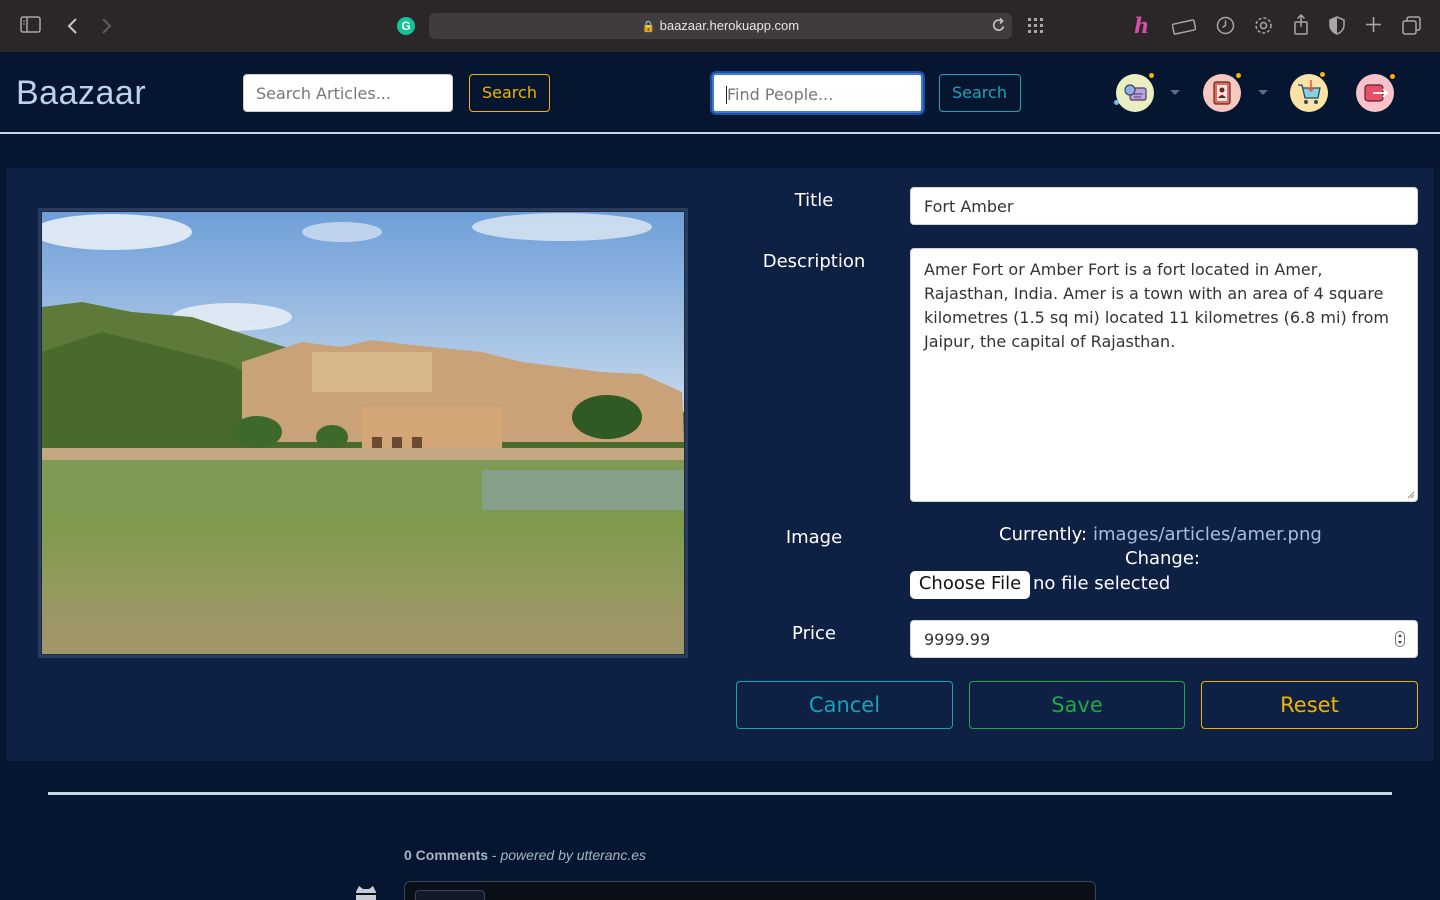 This screenshot has height=900, width=1440. What do you see at coordinates (729, 25) in the screenshot?
I see `url-text: baazaar.herokuapp.com` at bounding box center [729, 25].